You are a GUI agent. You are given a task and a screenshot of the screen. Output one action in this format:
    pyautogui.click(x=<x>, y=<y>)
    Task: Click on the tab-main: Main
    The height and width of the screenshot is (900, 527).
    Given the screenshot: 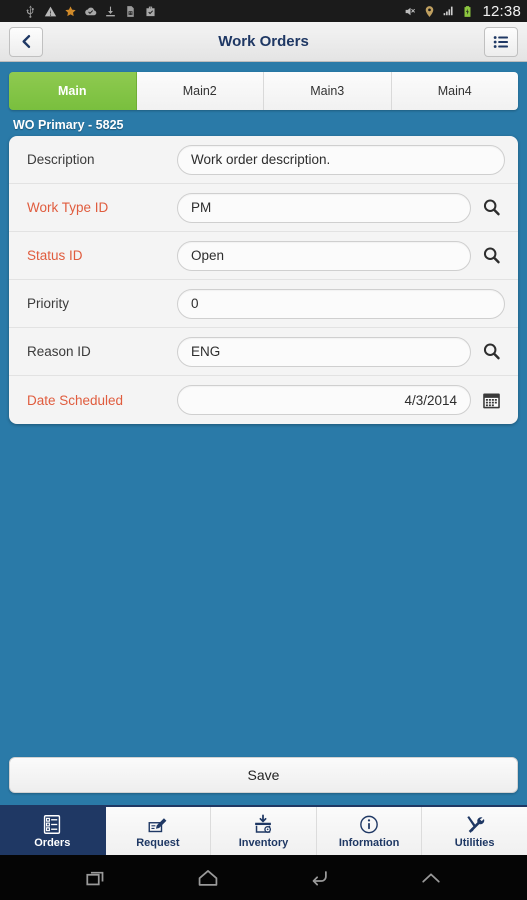 What is the action you would take?
    pyautogui.click(x=73, y=91)
    